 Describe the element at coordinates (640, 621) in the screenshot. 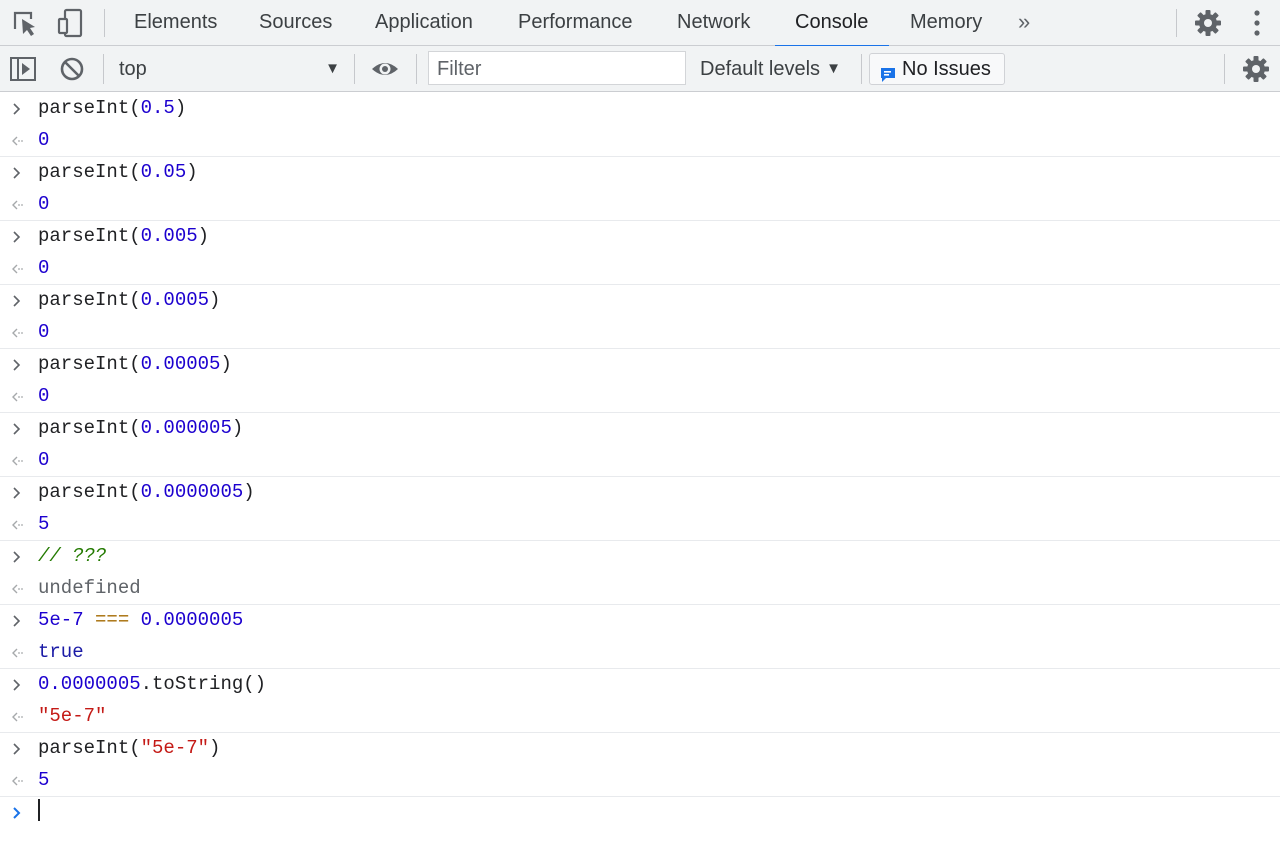

I see `console-input-line: 5e-7 === 0.0000005` at that location.